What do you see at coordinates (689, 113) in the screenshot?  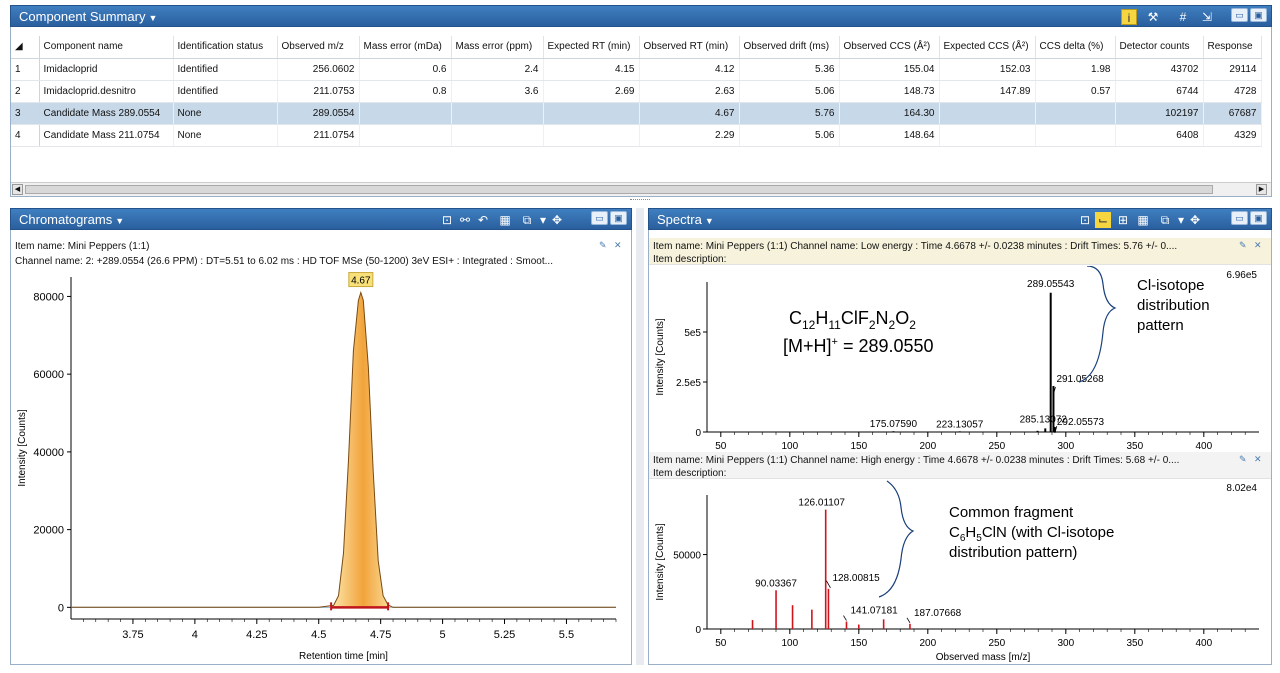 I see `table-cell: 4.67` at bounding box center [689, 113].